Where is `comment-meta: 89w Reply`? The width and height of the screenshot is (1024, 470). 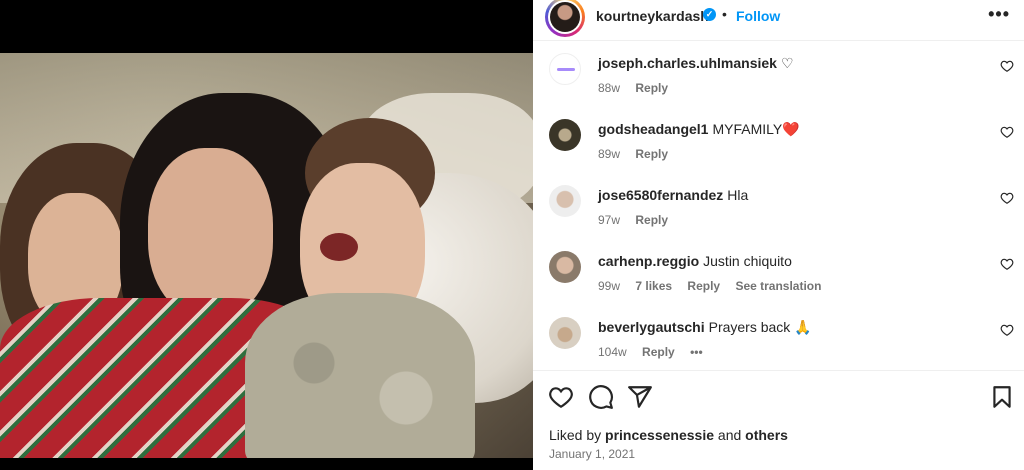 comment-meta: 89w Reply is located at coordinates (639, 154).